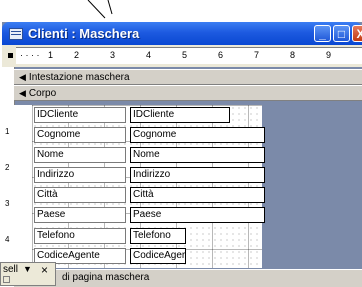 The width and height of the screenshot is (362, 287). I want to click on field-telefono: Telefono, so click(158, 236).